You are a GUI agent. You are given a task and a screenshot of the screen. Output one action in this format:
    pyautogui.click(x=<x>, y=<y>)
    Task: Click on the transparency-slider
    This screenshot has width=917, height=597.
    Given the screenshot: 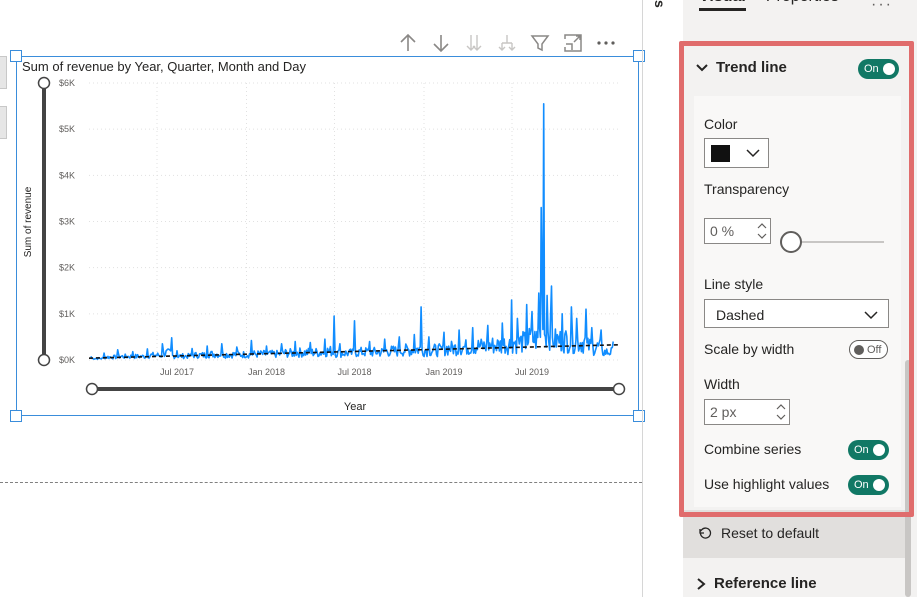 What is the action you would take?
    pyautogui.click(x=834, y=242)
    